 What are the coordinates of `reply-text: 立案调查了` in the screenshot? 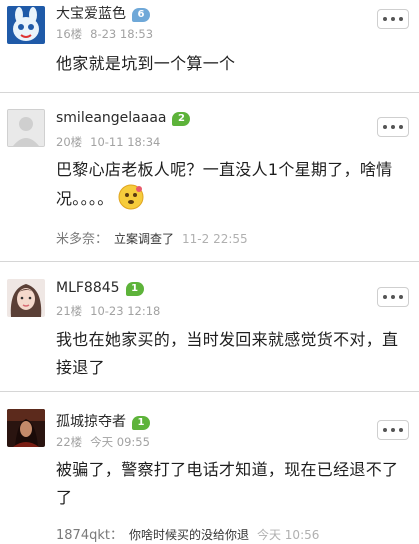 It's located at (144, 239).